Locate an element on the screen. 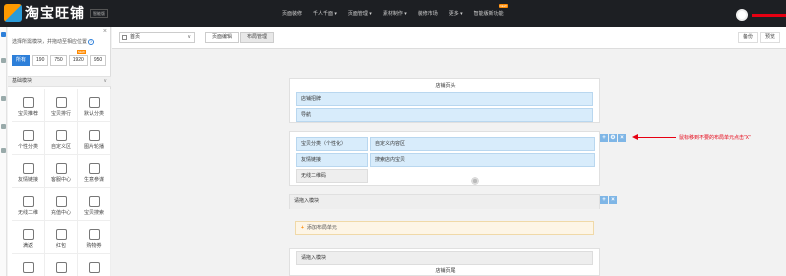 The height and width of the screenshot is (276, 786). topnav-item-3: 素材制作 ▾ is located at coordinates (395, 13).